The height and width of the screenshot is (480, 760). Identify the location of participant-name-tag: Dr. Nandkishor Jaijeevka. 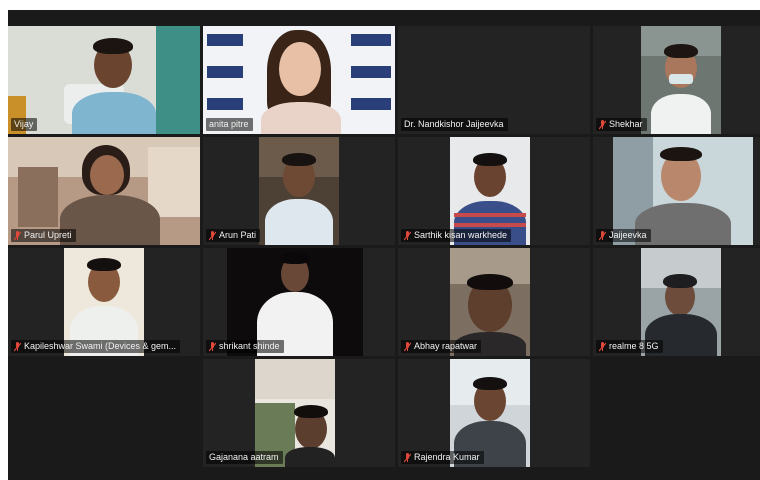
(454, 124).